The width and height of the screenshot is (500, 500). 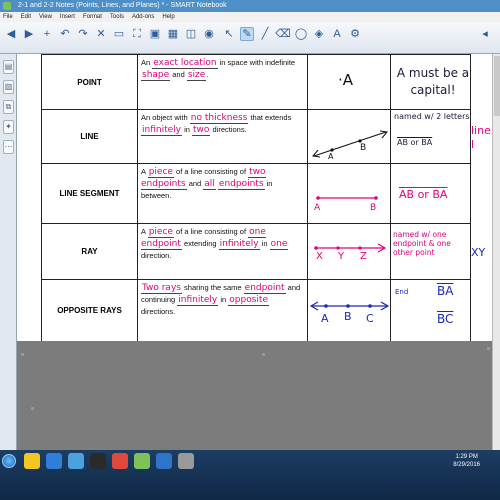 I want to click on eraser-icon: ⌫, so click(x=283, y=34).